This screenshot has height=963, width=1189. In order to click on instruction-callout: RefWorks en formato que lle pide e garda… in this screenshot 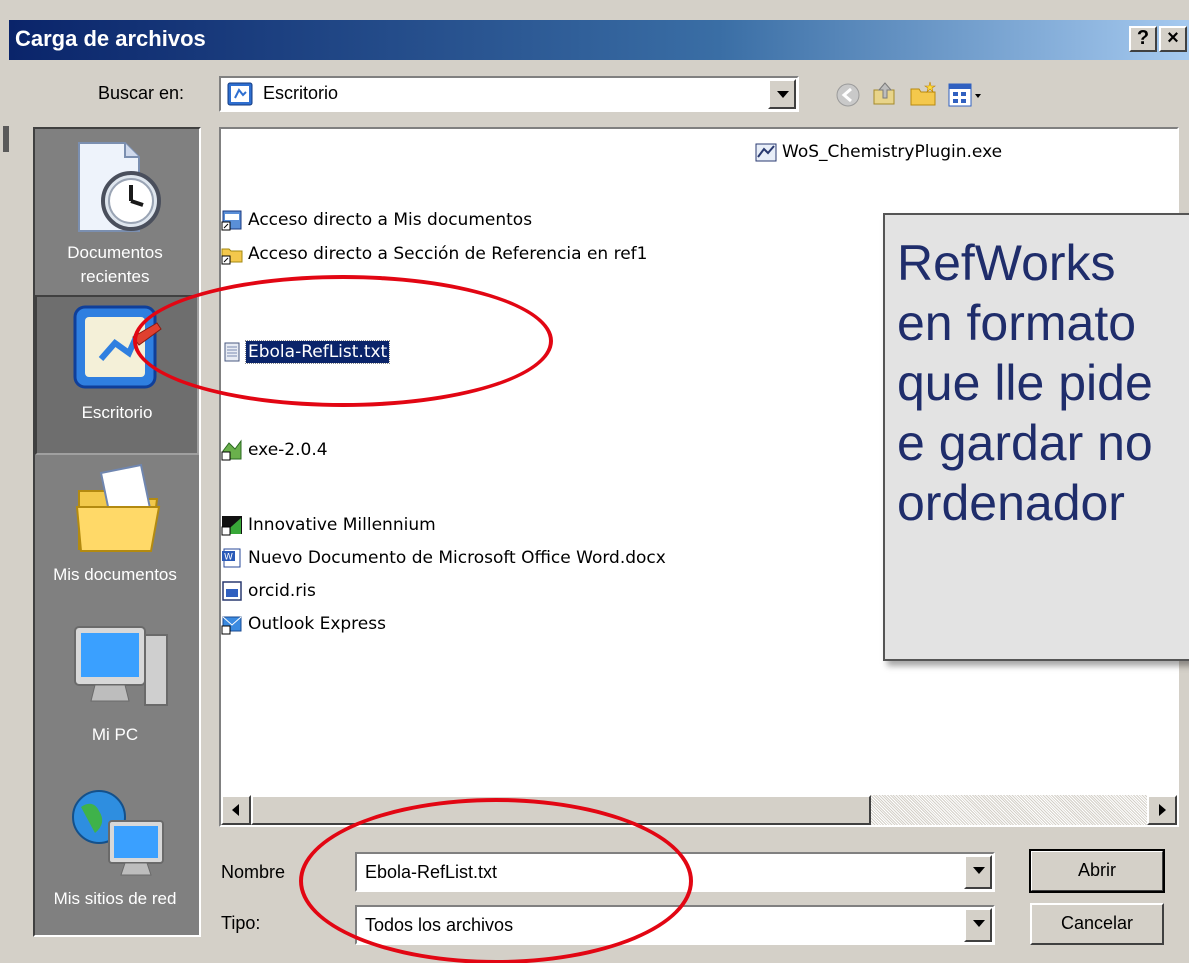, I will do `click(1036, 437)`.